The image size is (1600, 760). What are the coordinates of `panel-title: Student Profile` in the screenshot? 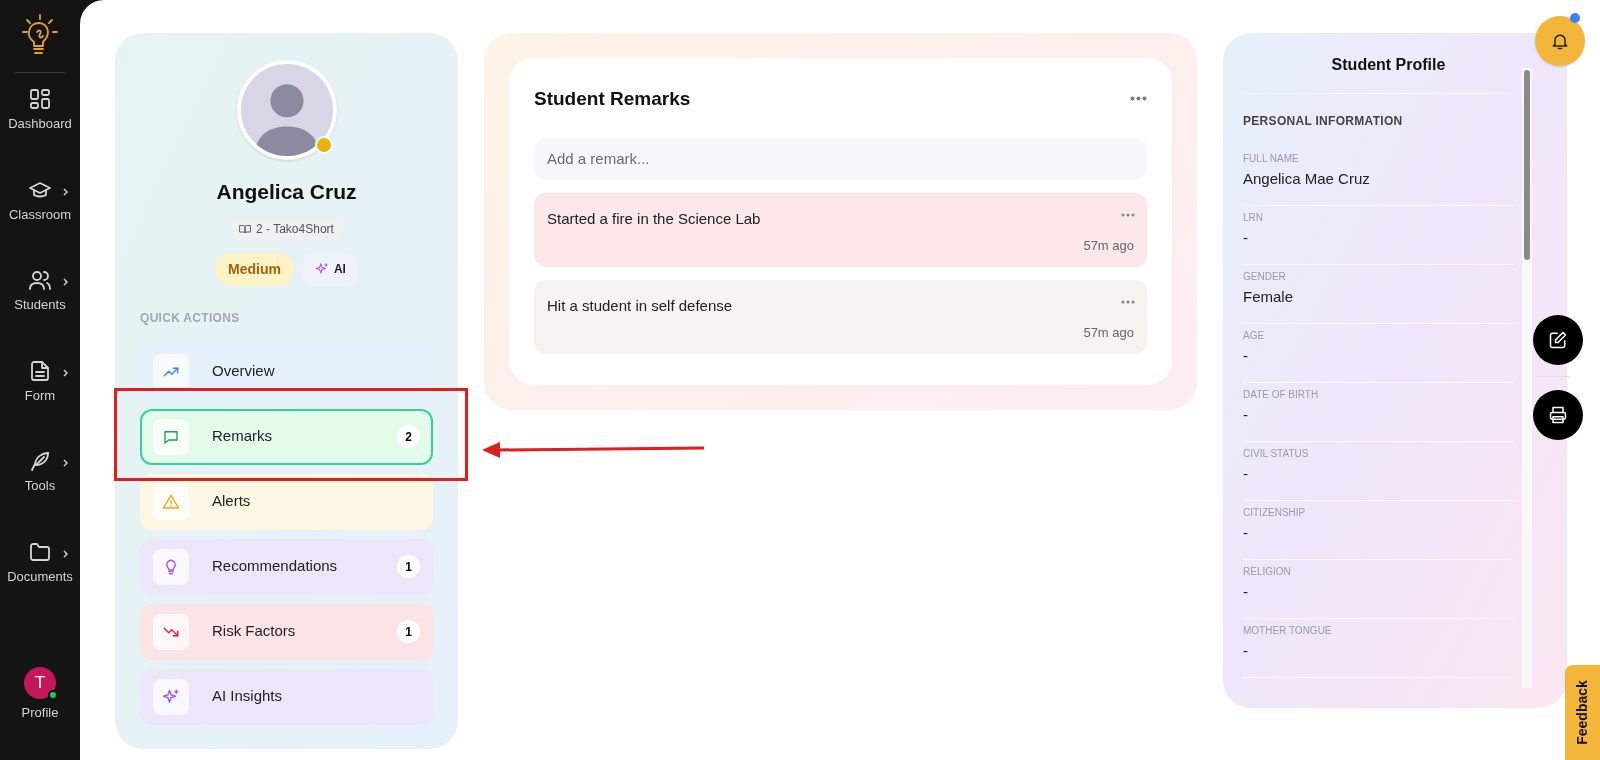 It's located at (1378, 73).